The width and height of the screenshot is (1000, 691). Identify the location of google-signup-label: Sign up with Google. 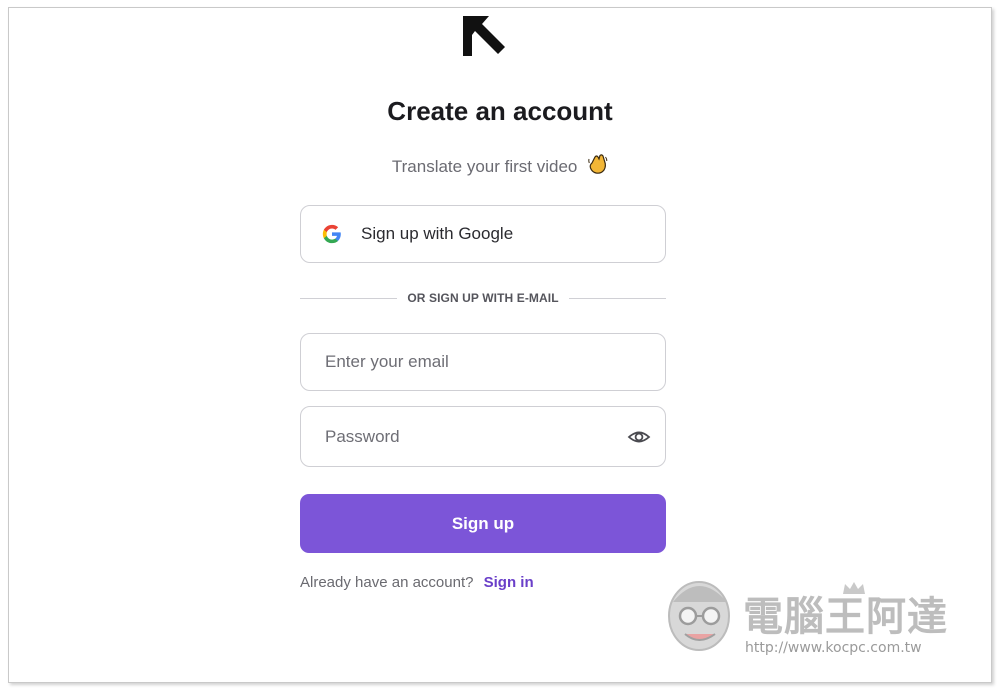
(437, 233).